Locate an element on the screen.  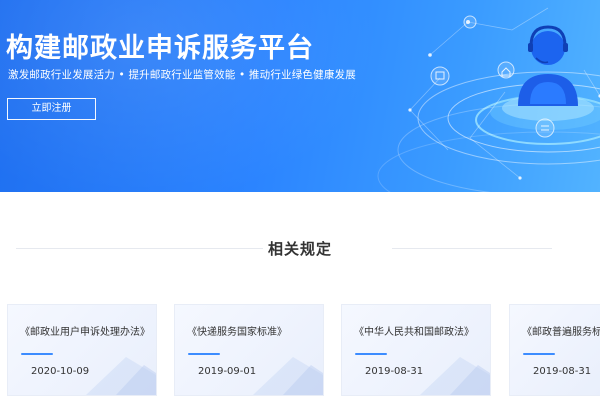
section-divider-right is located at coordinates (472, 248).